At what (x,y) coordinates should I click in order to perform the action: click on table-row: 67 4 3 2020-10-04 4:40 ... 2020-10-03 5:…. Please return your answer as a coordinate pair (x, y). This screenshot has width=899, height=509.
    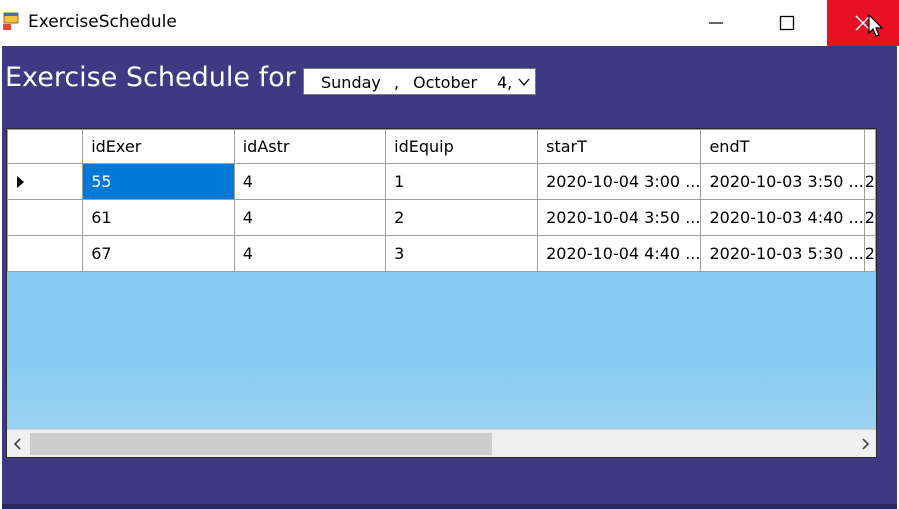
    Looking at the image, I should click on (441, 253).